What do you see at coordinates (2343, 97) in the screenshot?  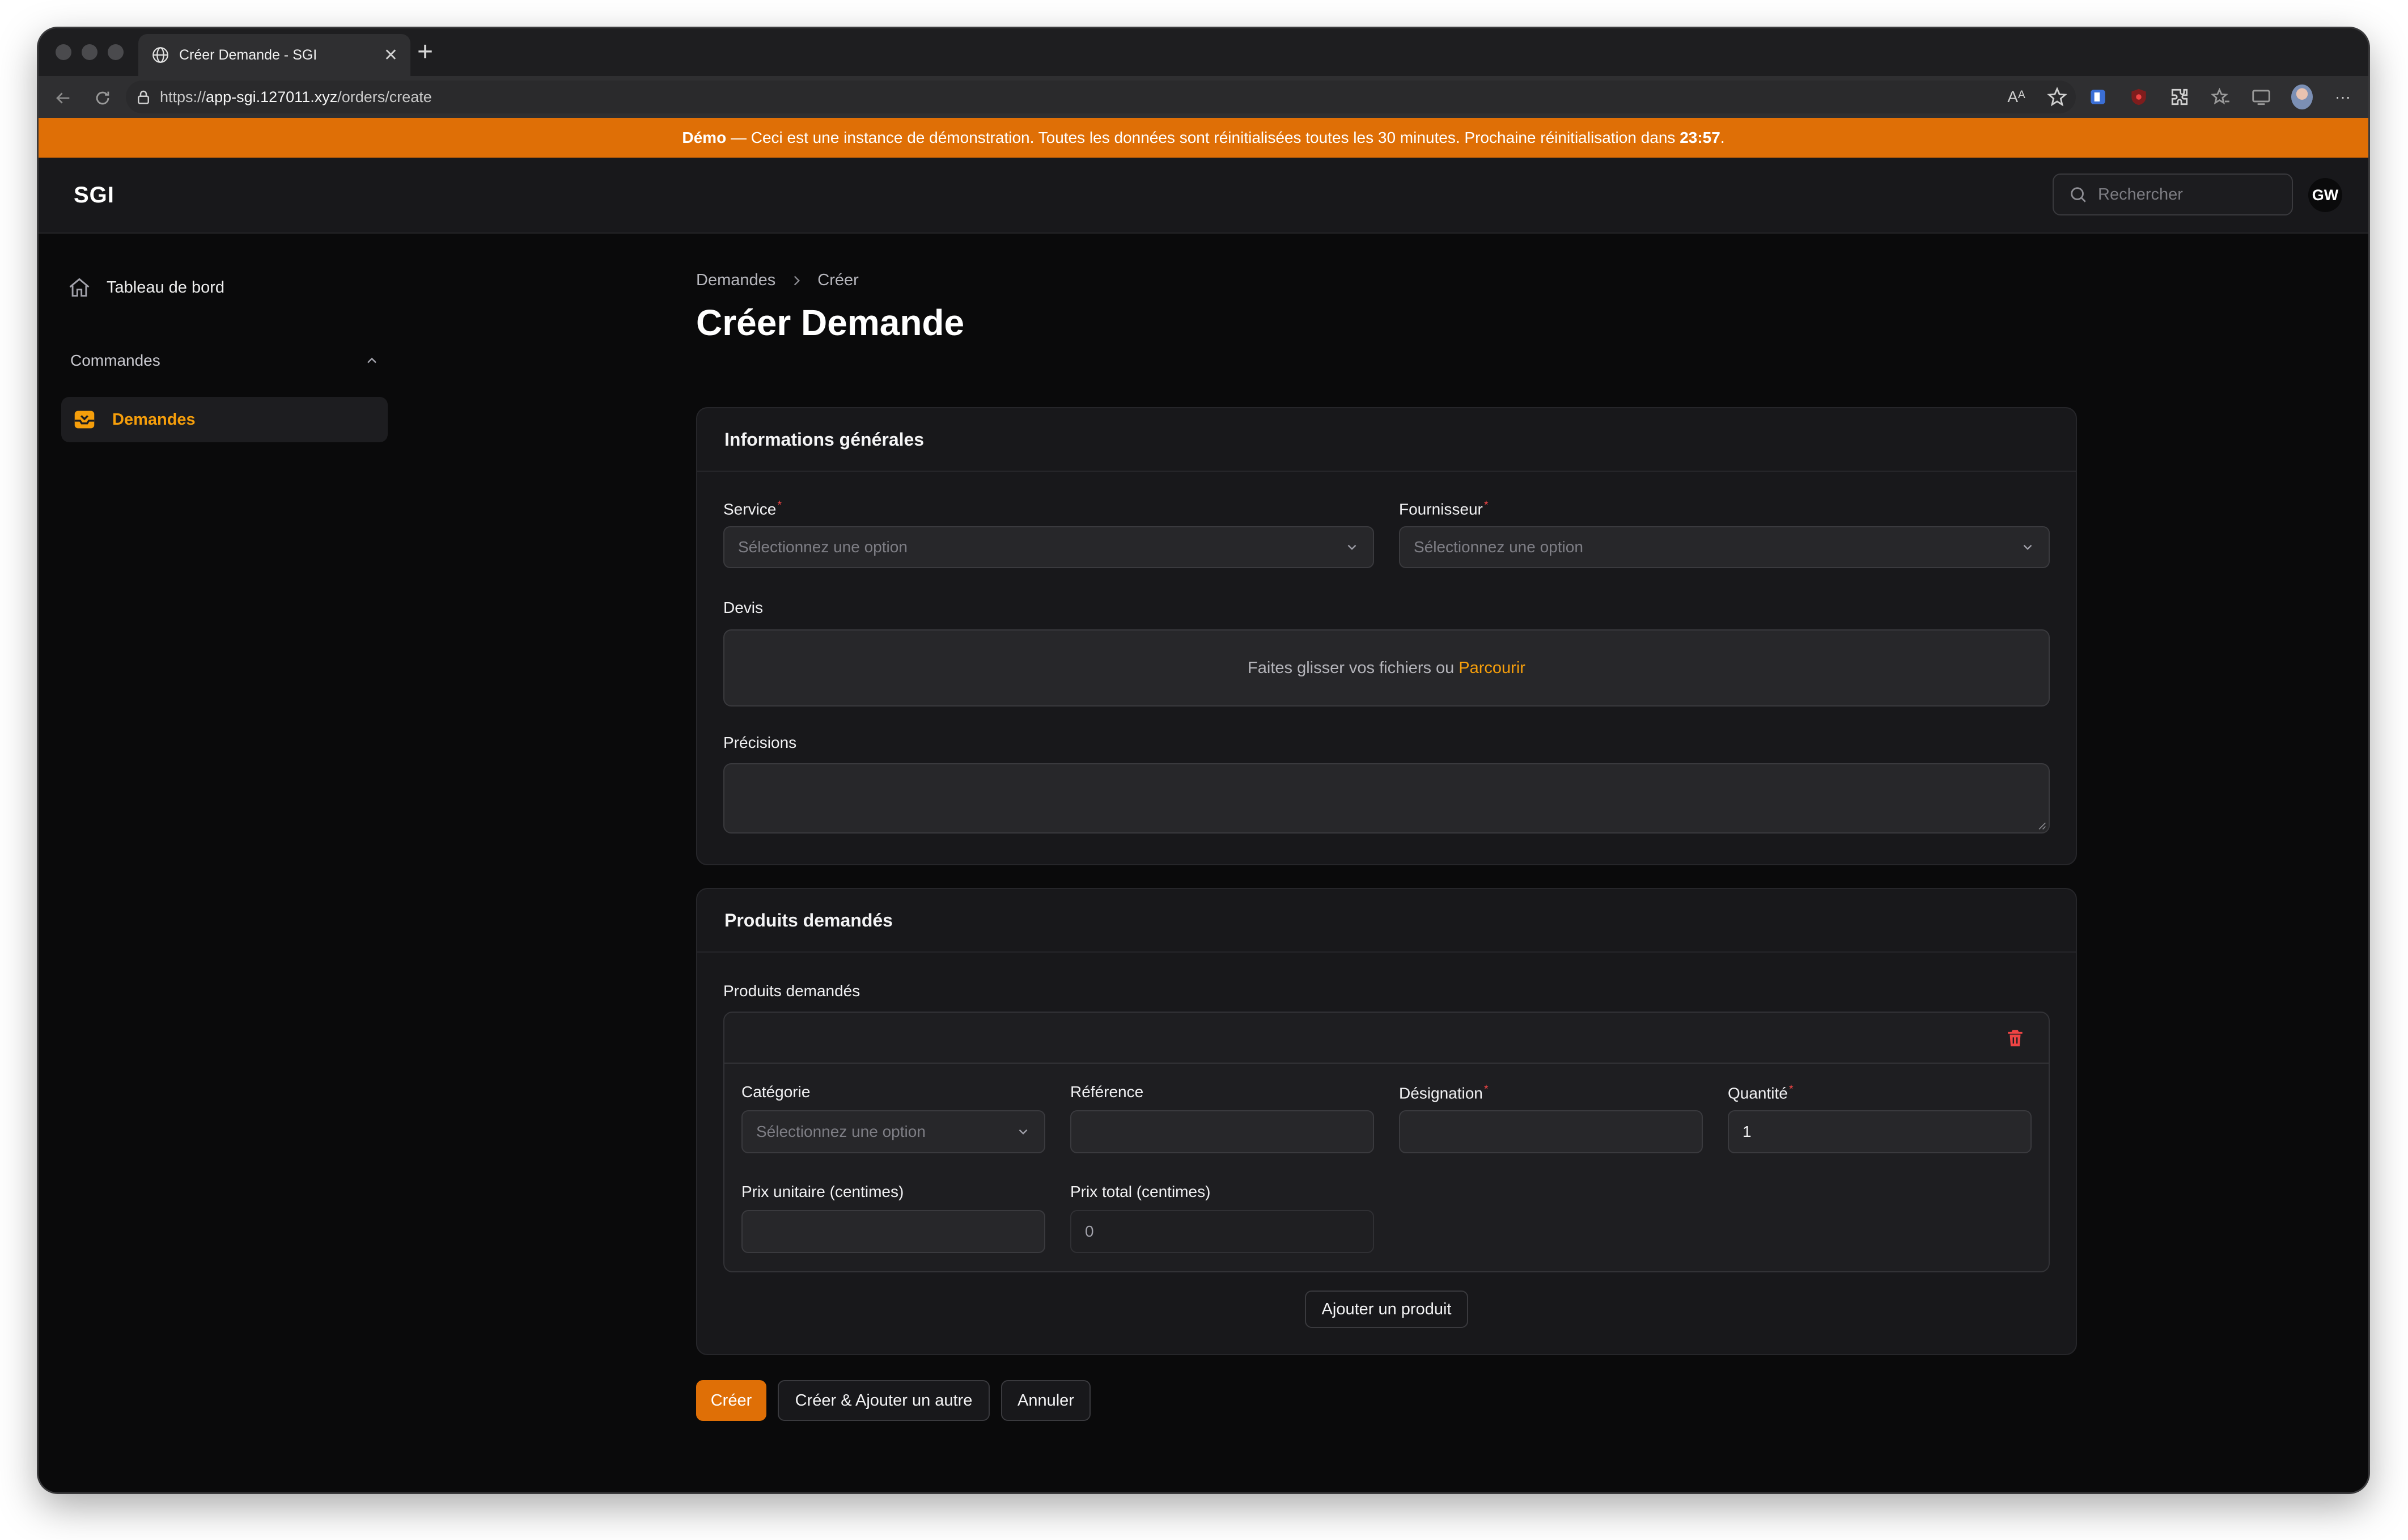 I see `more-menu-icon: ···` at bounding box center [2343, 97].